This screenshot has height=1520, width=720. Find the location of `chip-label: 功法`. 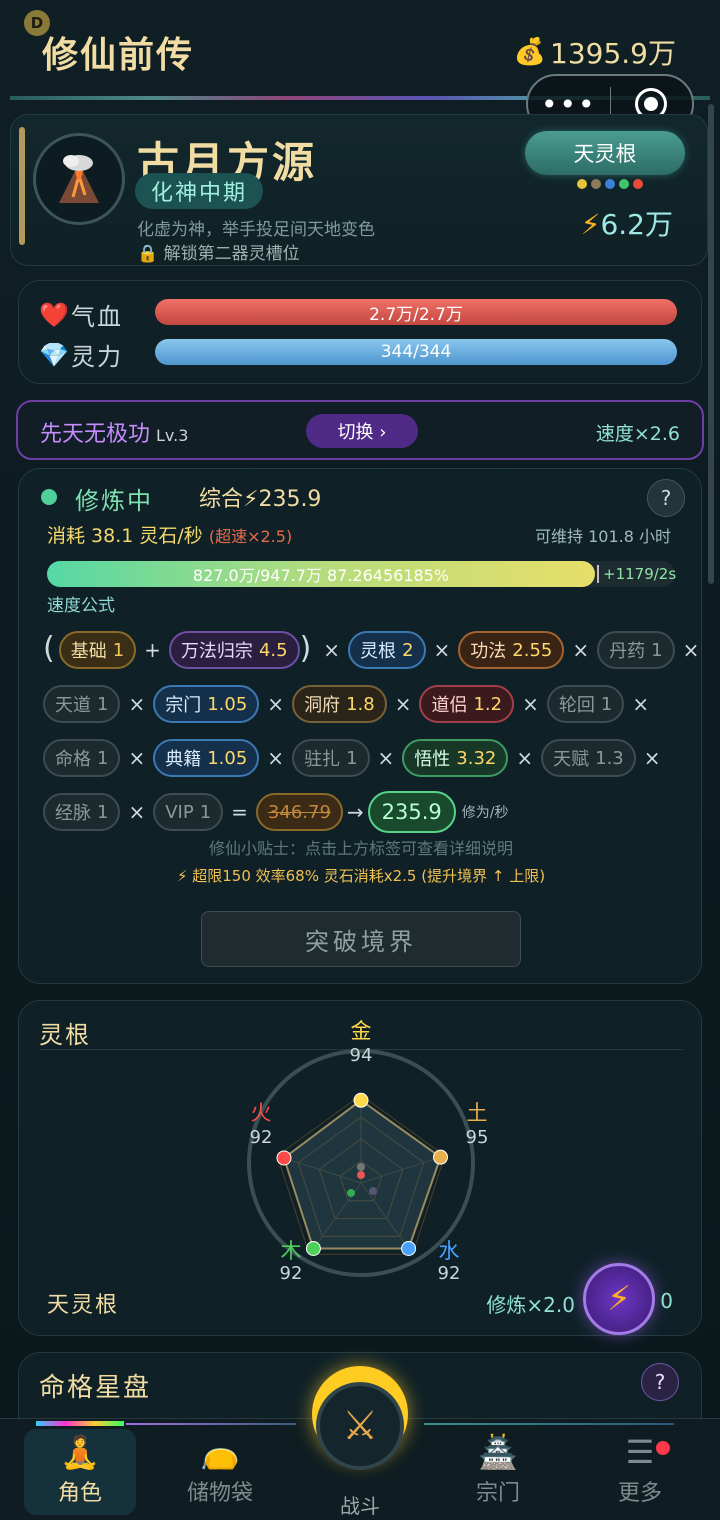

chip-label: 功法 is located at coordinates (488, 651).